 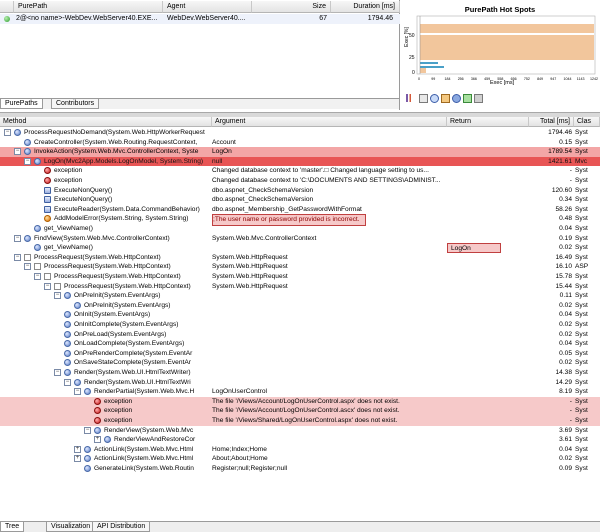 What do you see at coordinates (300, 335) in the screenshot?
I see `tree-row: OnPreLoad(System.EventArgs) 0.02 Syst` at bounding box center [300, 335].